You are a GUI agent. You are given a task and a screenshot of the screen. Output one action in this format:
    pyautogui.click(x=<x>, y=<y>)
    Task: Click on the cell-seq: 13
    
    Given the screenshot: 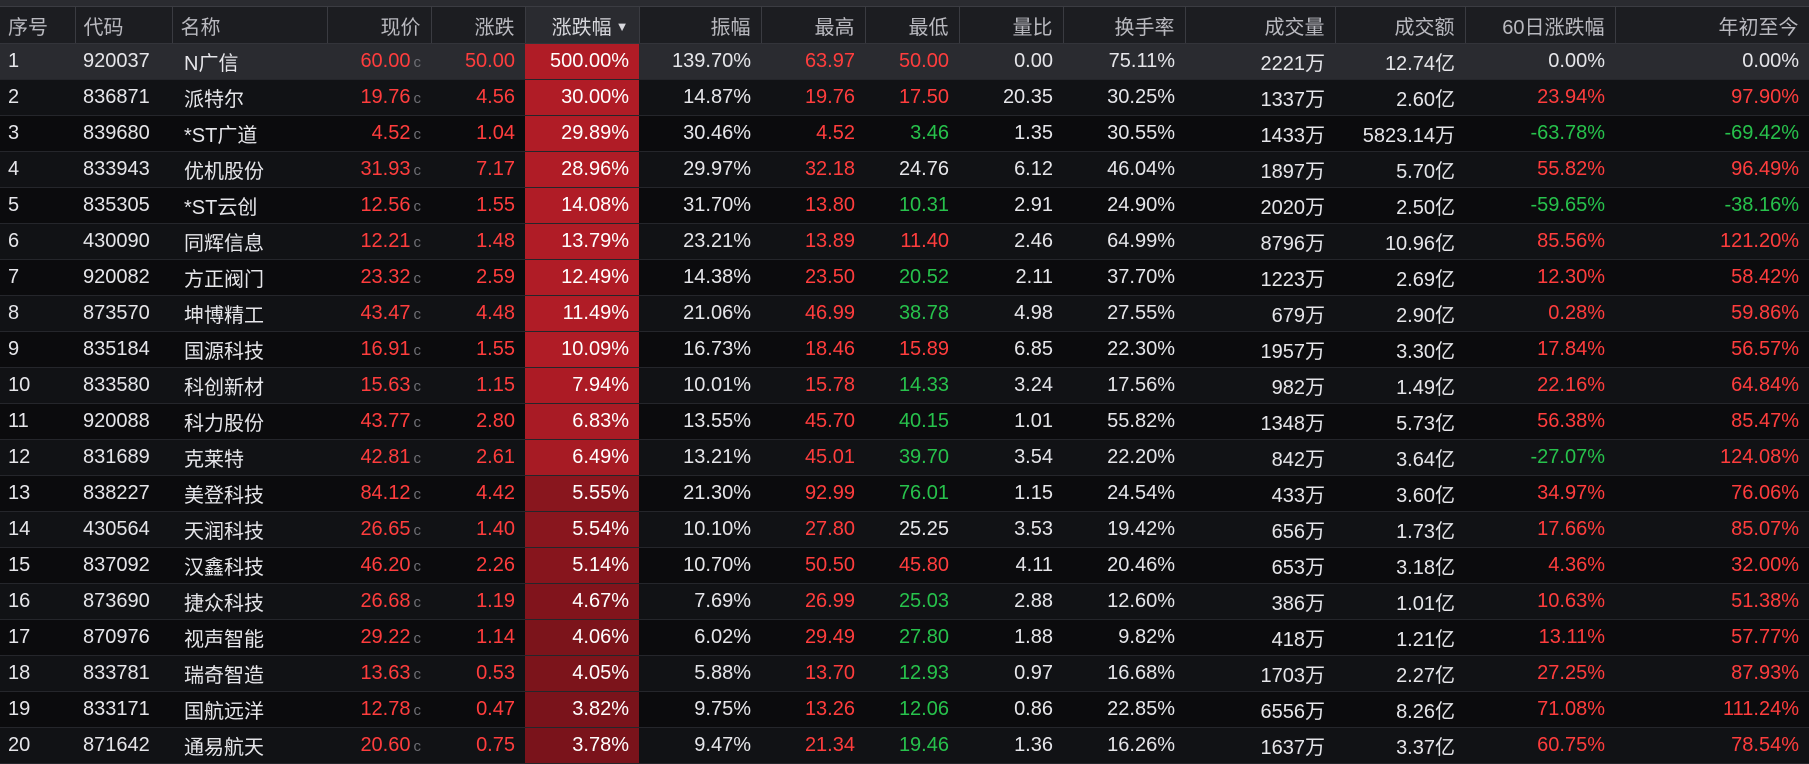 What is the action you would take?
    pyautogui.click(x=37, y=493)
    